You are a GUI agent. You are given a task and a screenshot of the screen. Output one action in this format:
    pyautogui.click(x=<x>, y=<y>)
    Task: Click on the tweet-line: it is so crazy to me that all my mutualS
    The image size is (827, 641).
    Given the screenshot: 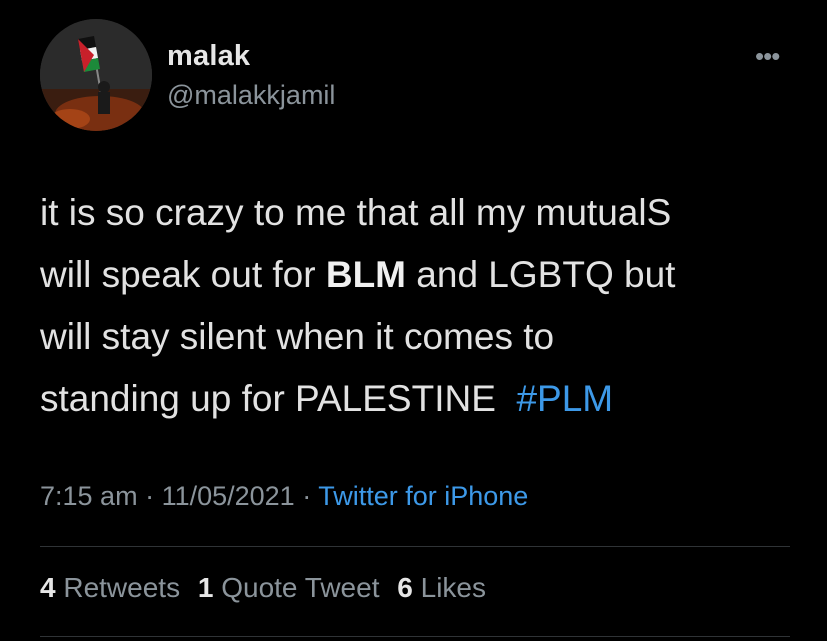 What is the action you would take?
    pyautogui.click(x=356, y=212)
    